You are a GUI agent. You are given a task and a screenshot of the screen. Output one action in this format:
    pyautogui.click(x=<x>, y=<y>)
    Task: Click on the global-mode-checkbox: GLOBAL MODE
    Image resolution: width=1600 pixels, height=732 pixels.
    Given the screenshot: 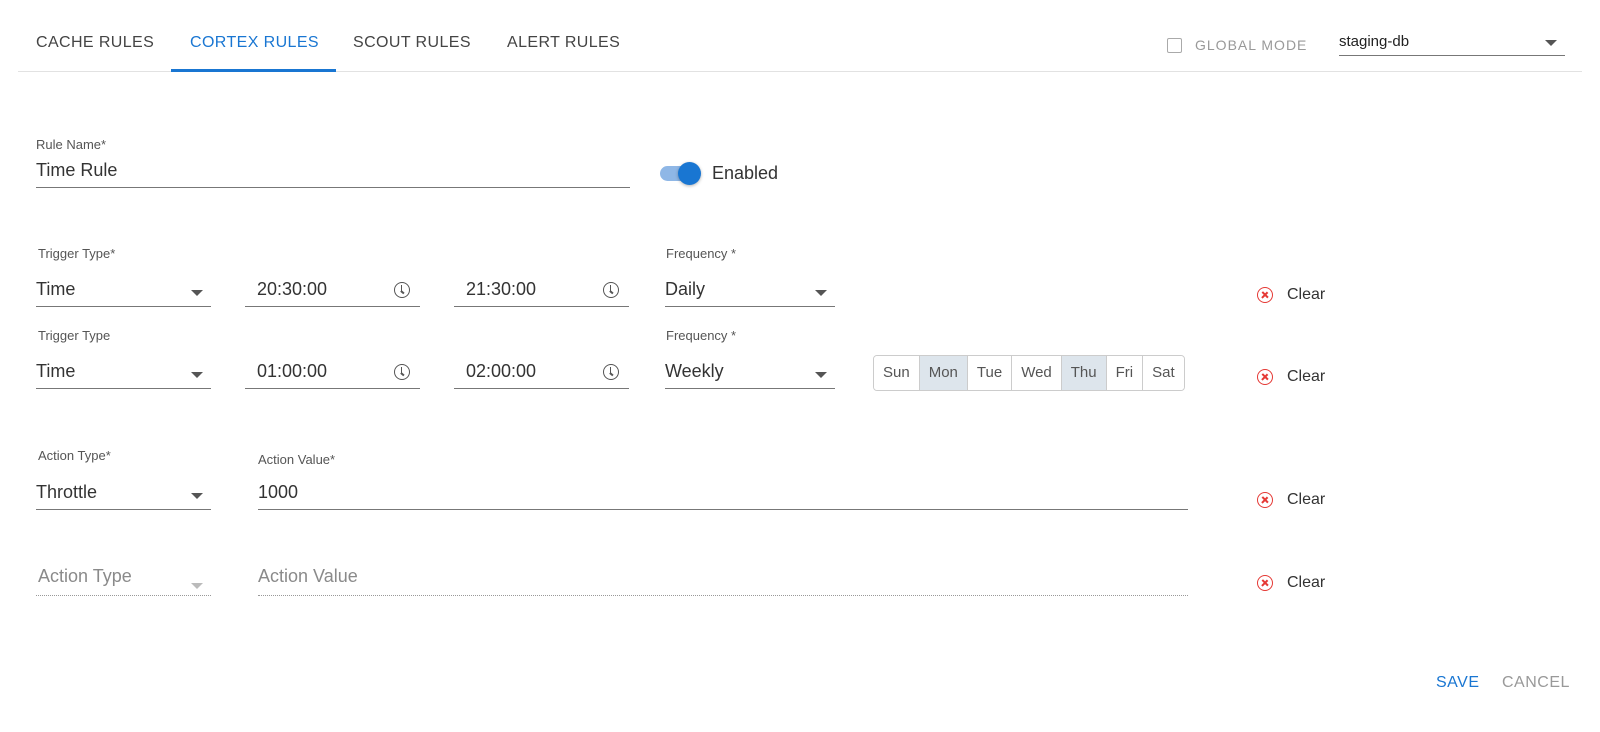 What is the action you would take?
    pyautogui.click(x=1237, y=45)
    